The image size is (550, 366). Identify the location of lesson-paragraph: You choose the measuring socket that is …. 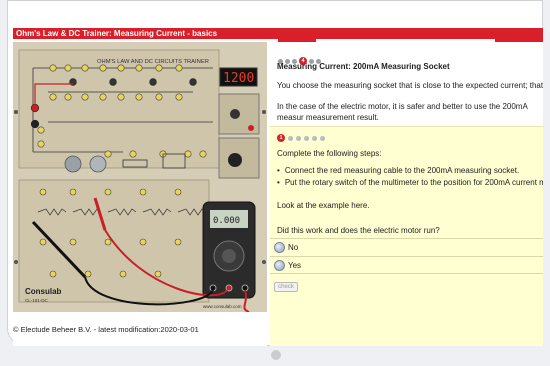
(410, 85).